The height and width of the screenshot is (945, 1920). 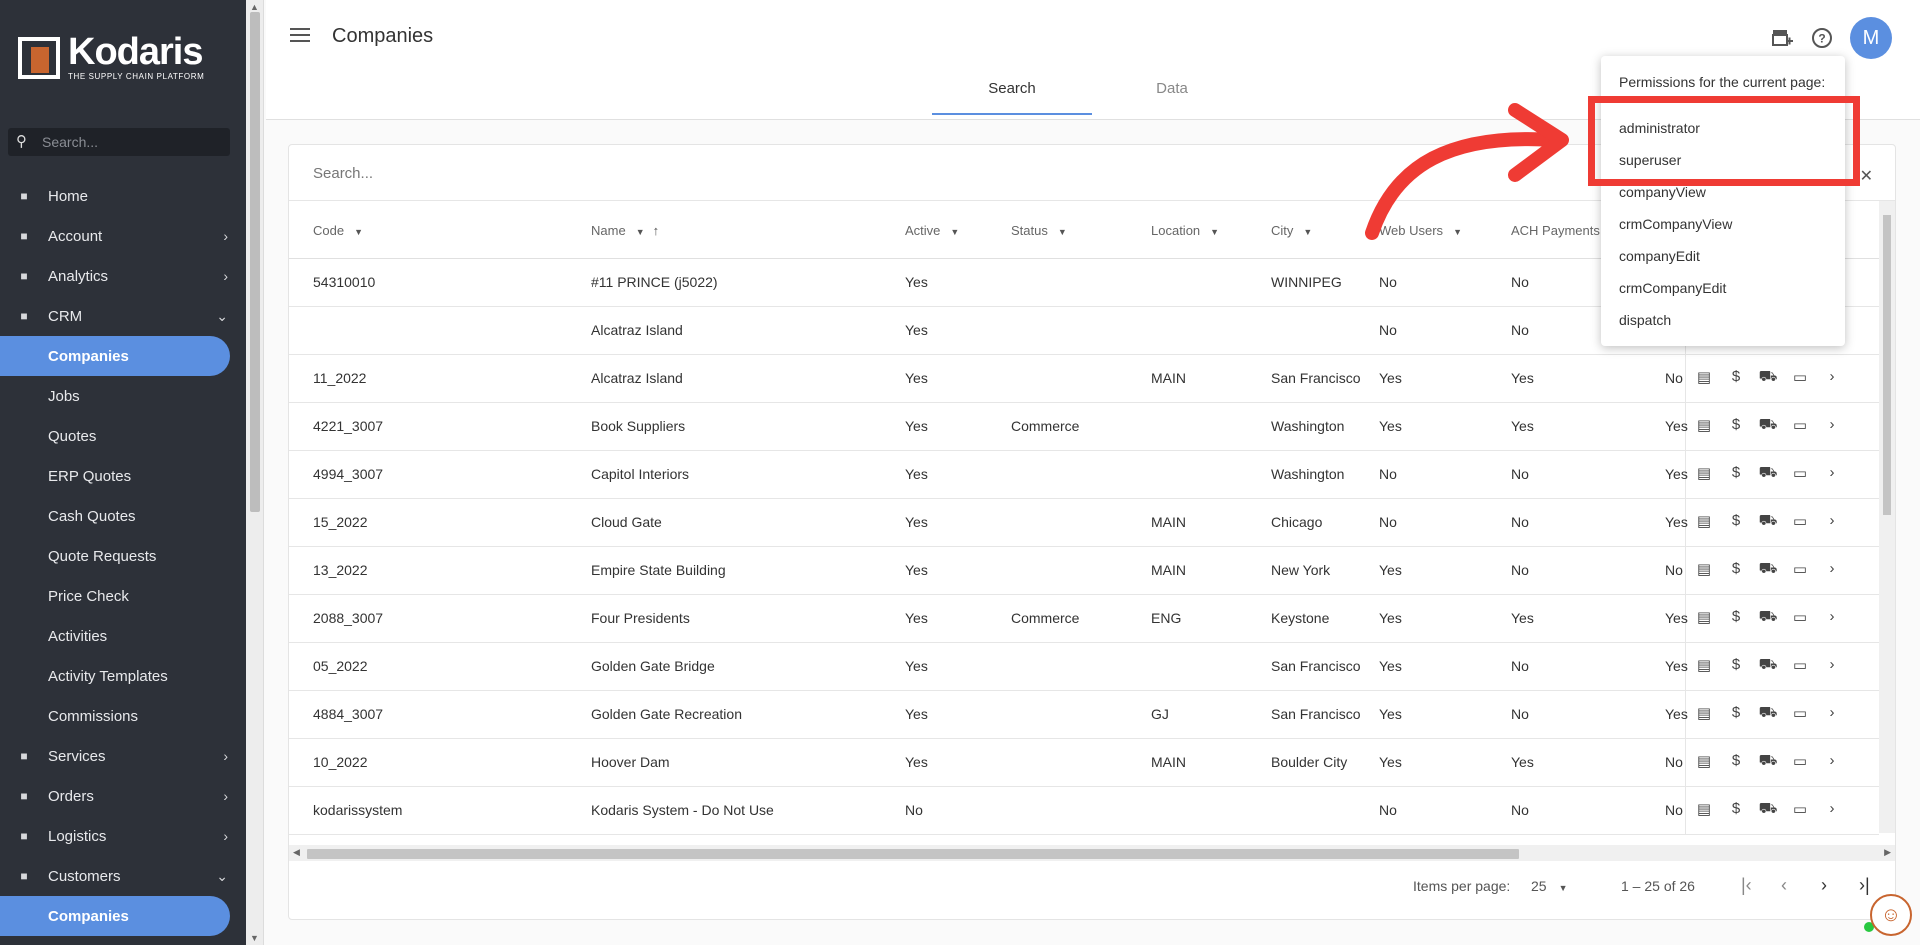 I want to click on sort-ascending-icon: ↑, so click(x=656, y=230).